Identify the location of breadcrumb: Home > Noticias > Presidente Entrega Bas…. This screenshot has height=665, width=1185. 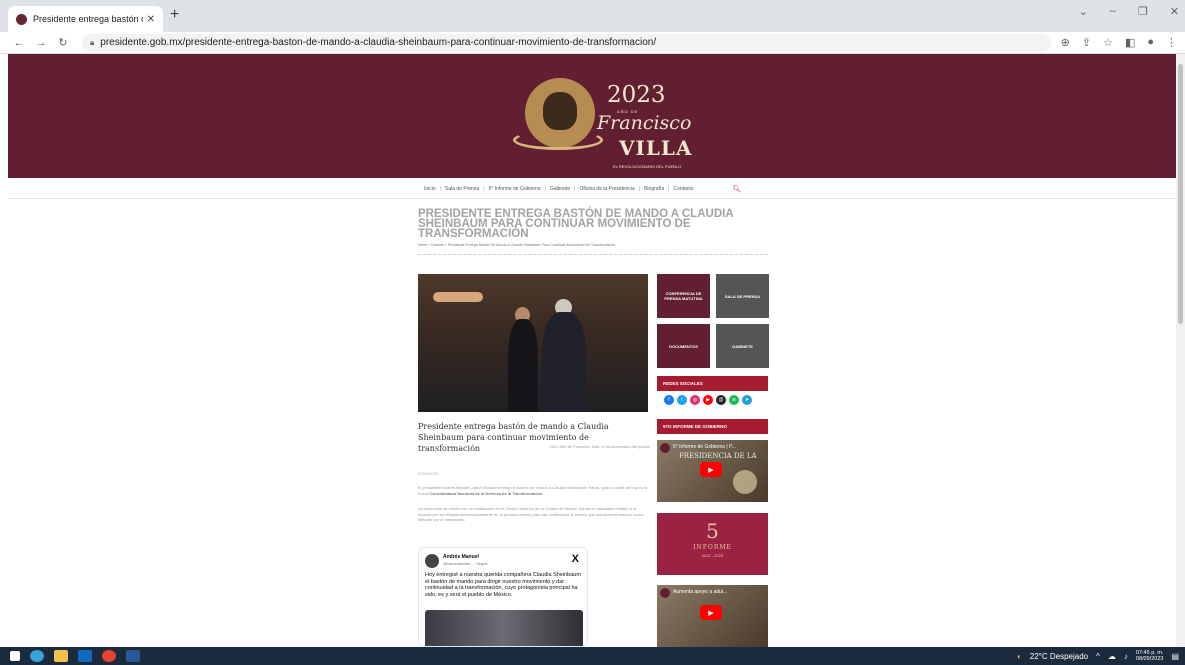
(516, 245).